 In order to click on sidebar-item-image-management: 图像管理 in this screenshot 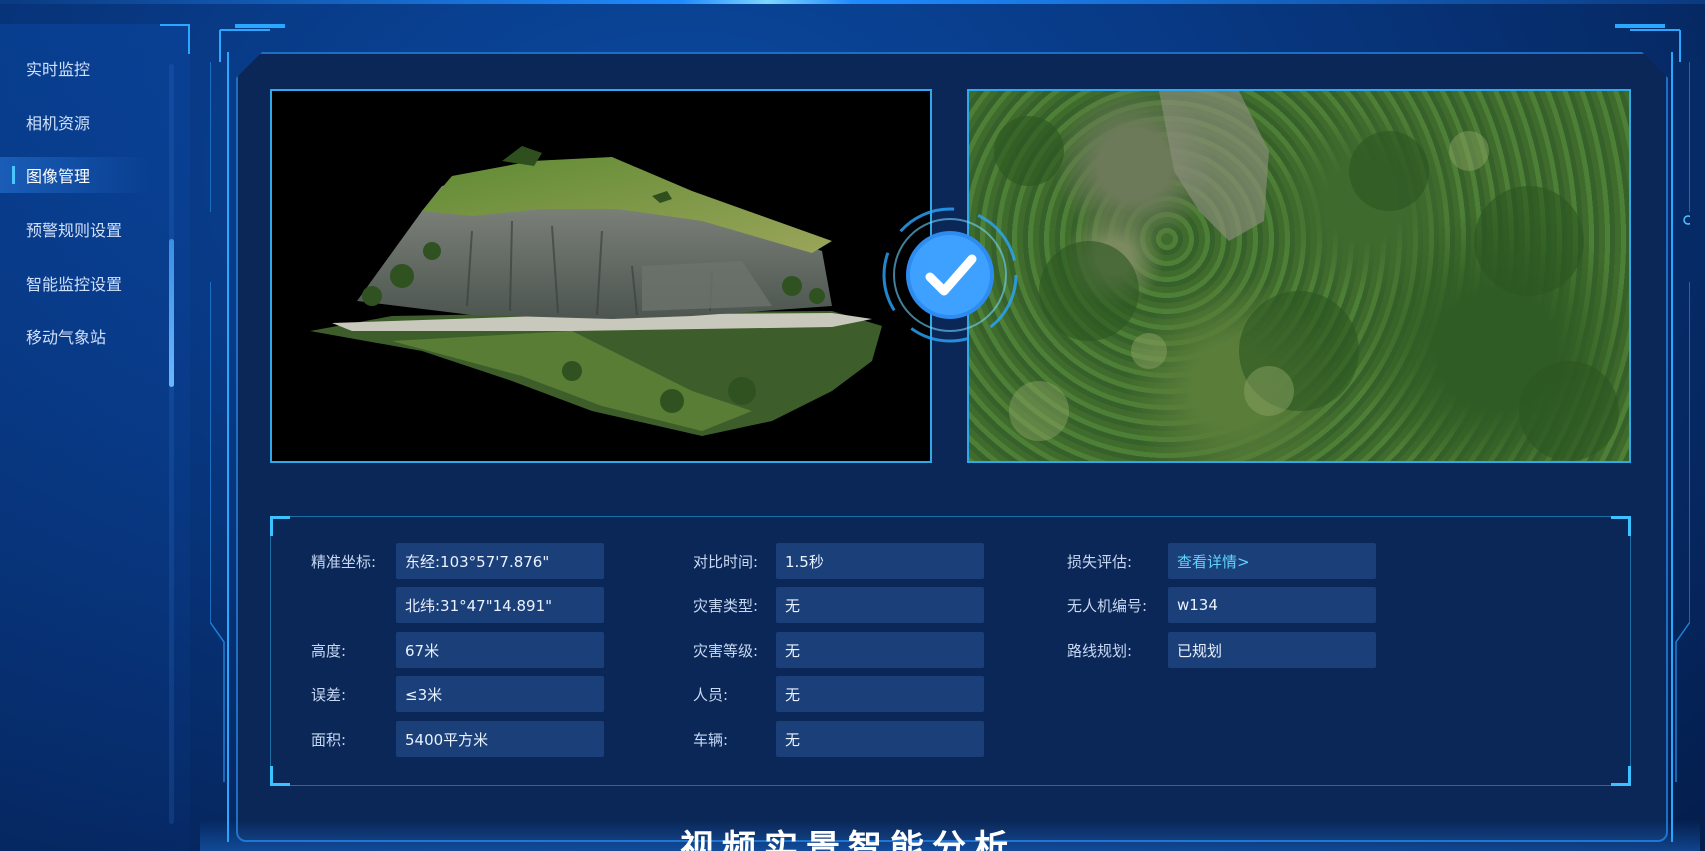, I will do `click(75, 175)`.